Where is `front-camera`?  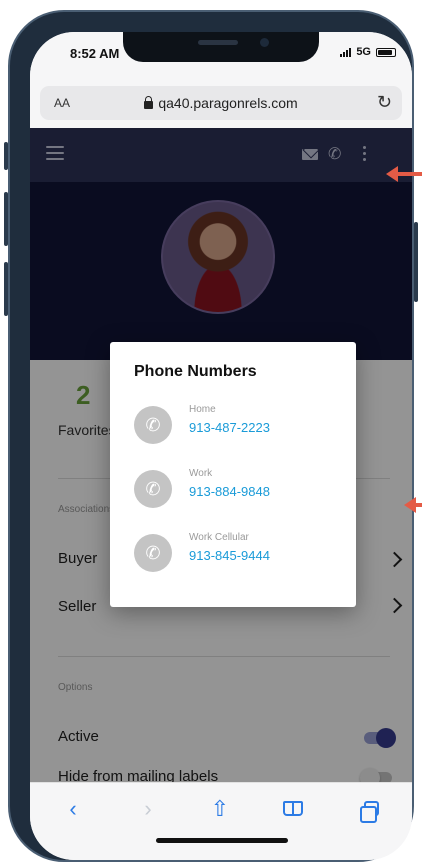
front-camera is located at coordinates (264, 42).